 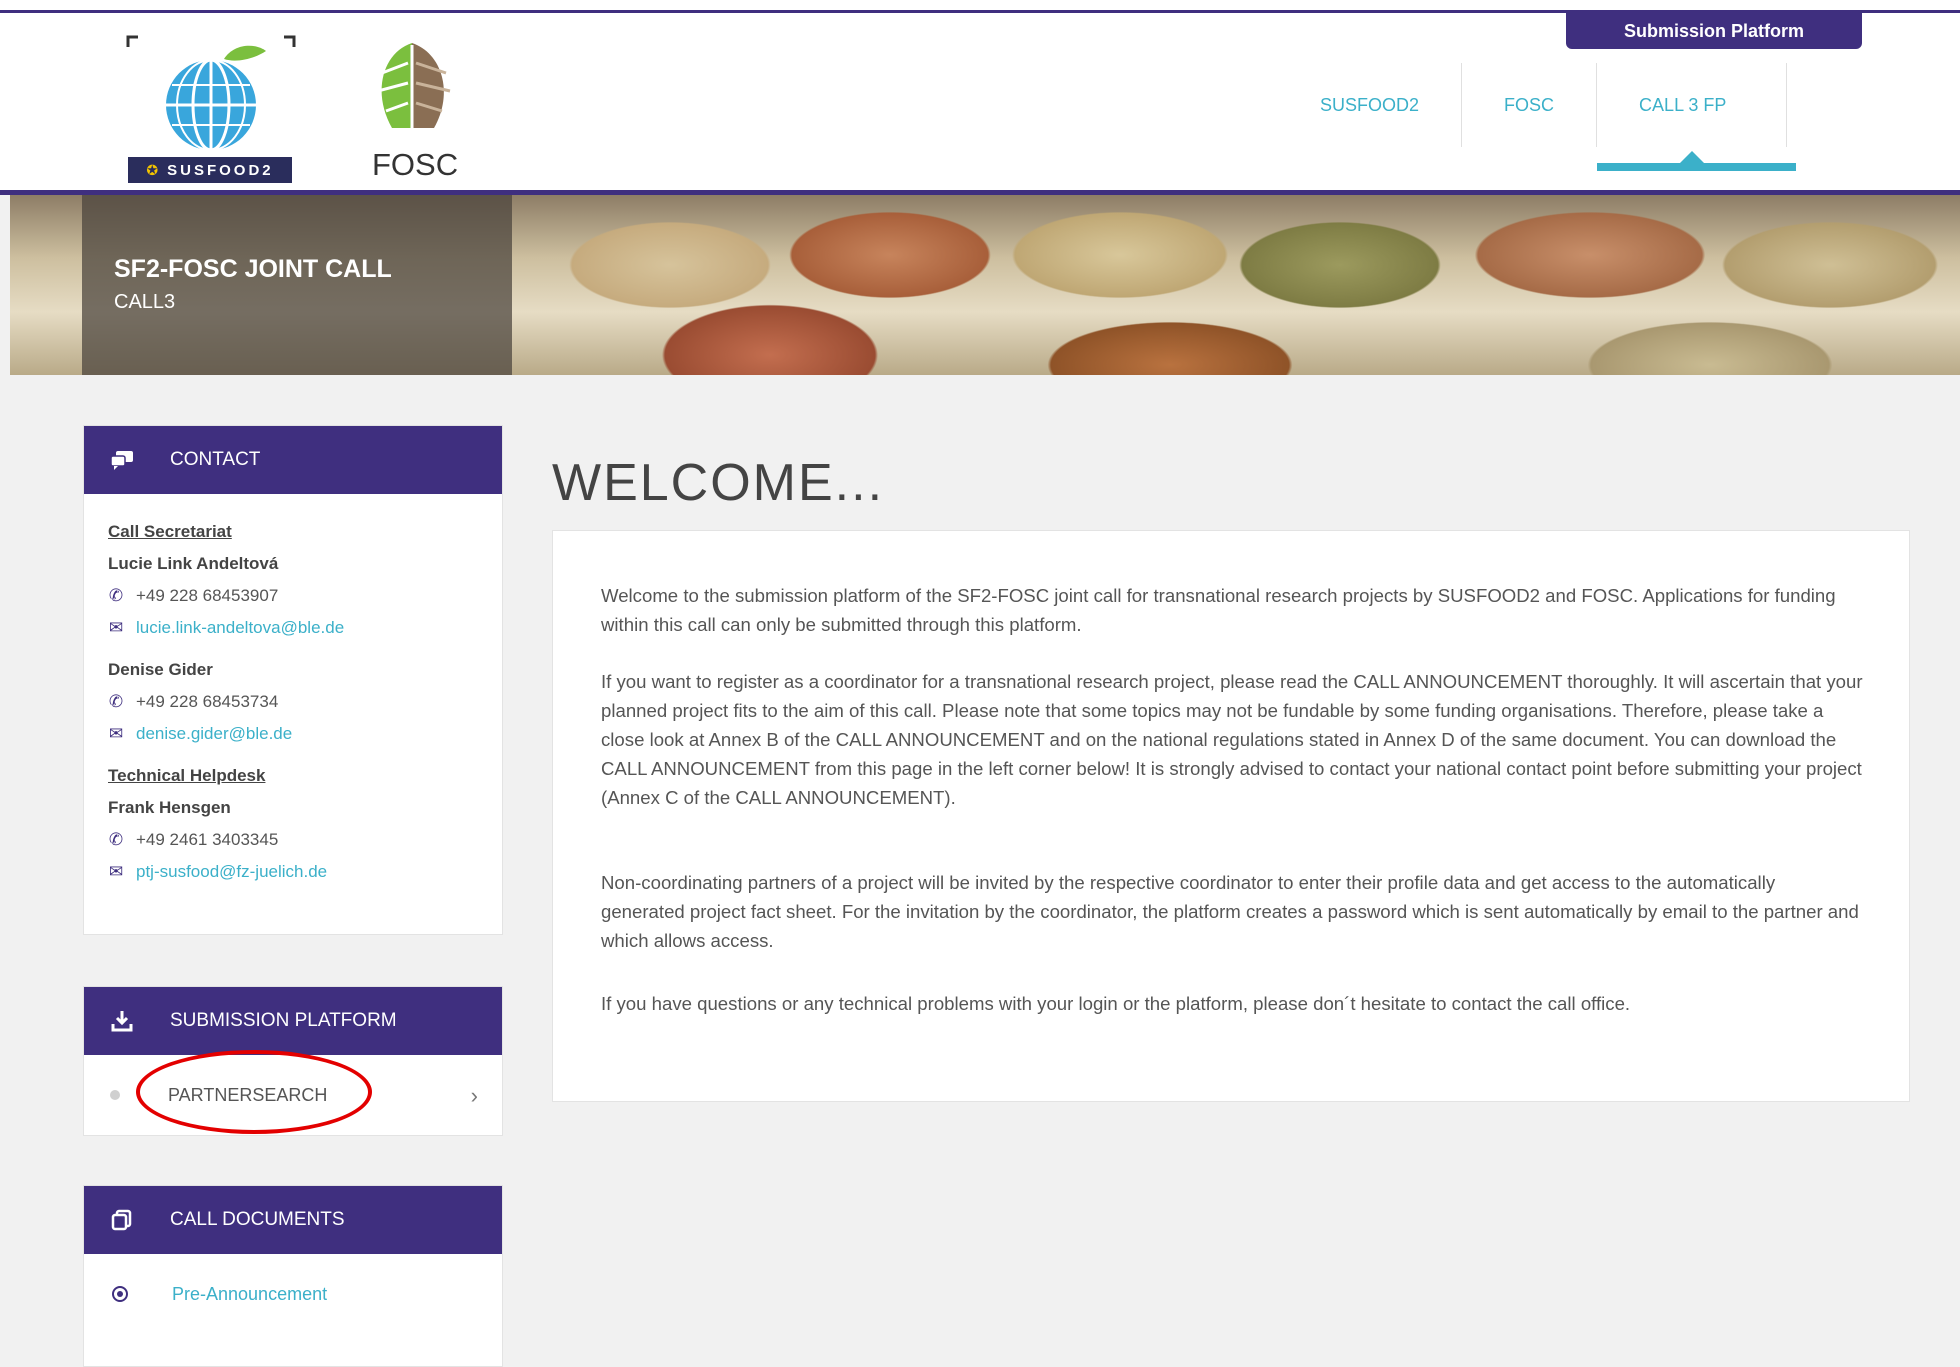 What do you see at coordinates (249, 1294) in the screenshot?
I see `pre-announcement-label: Pre-Announcement` at bounding box center [249, 1294].